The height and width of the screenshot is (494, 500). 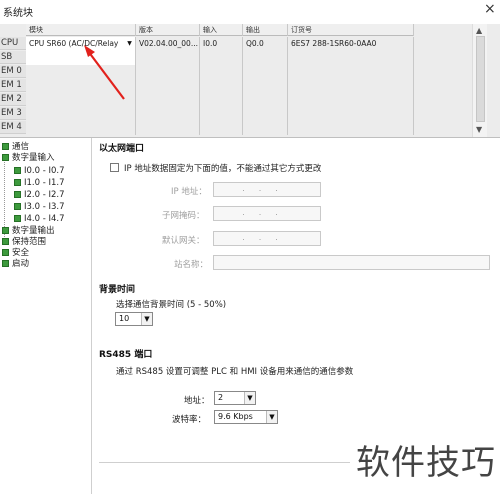 What do you see at coordinates (44, 171) in the screenshot?
I see `tree-item-label: I0.0 - I0.7` at bounding box center [44, 171].